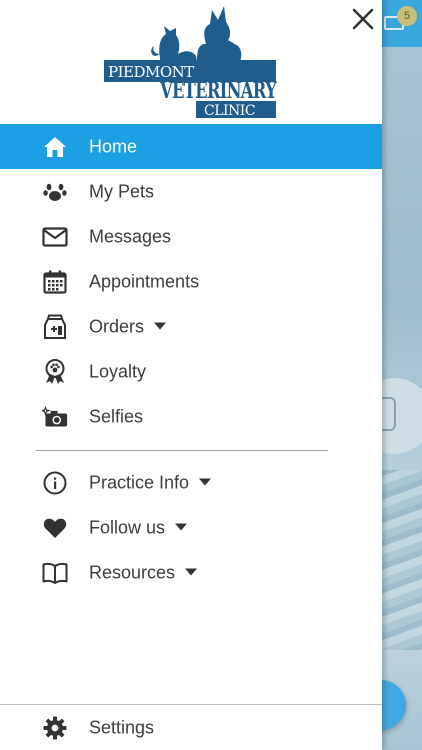 Image resolution: width=422 pixels, height=750 pixels. I want to click on nav-label-follow-us: Follow us, so click(138, 527).